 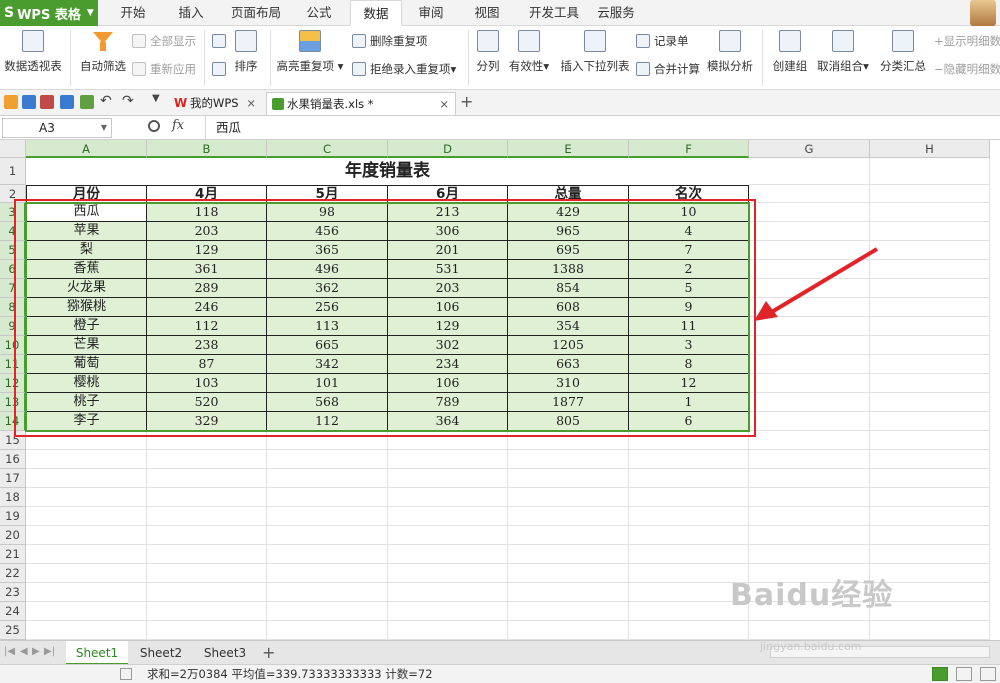 I want to click on table-cell: 663, so click(x=568, y=364).